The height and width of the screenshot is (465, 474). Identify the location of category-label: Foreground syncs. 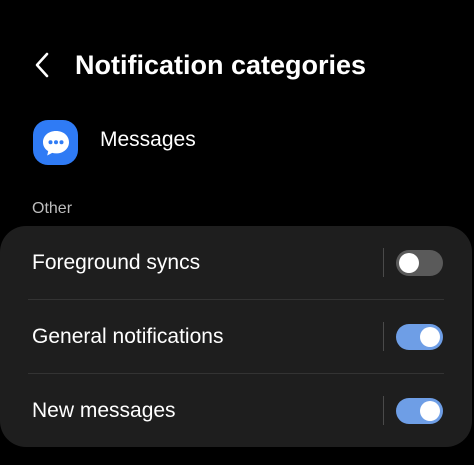
(116, 262).